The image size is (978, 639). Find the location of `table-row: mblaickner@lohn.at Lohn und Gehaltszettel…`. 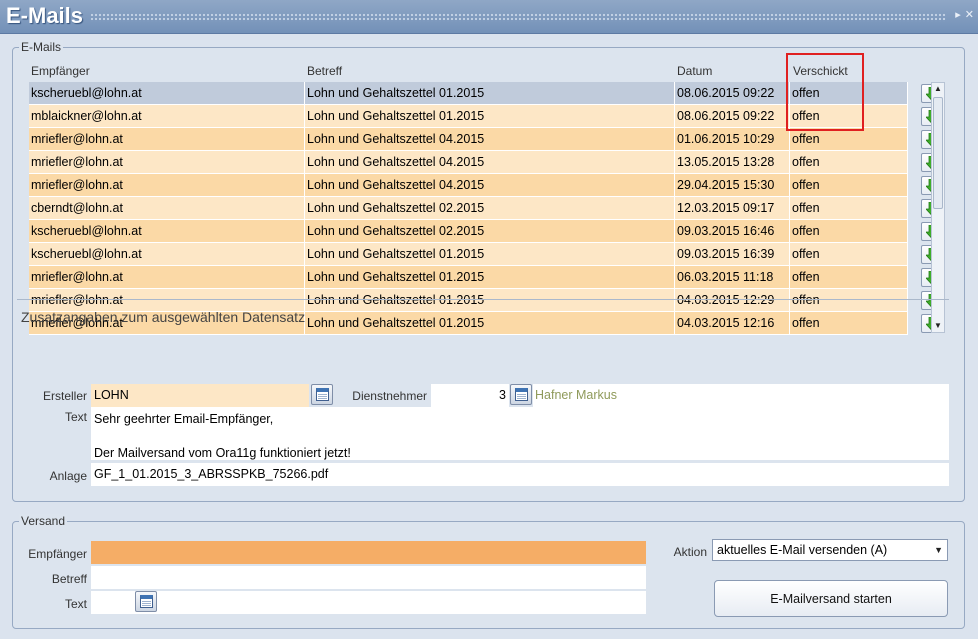

table-row: mblaickner@lohn.at Lohn und Gehaltszettel… is located at coordinates (485, 116).